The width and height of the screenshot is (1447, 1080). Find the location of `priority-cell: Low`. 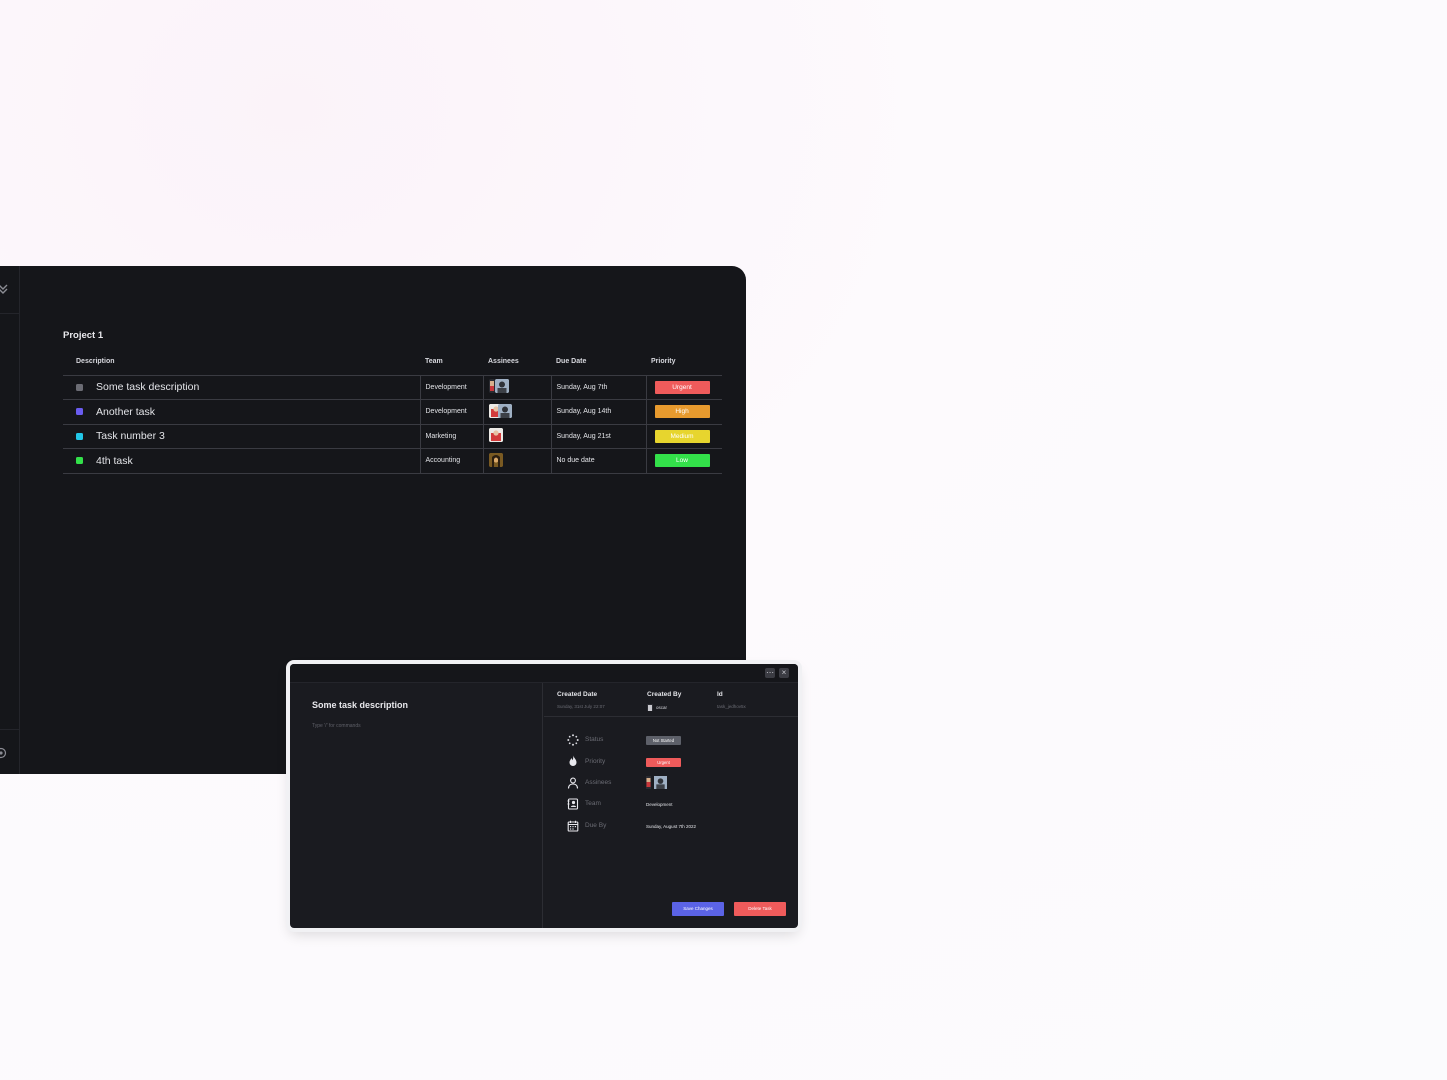

priority-cell: Low is located at coordinates (683, 461).